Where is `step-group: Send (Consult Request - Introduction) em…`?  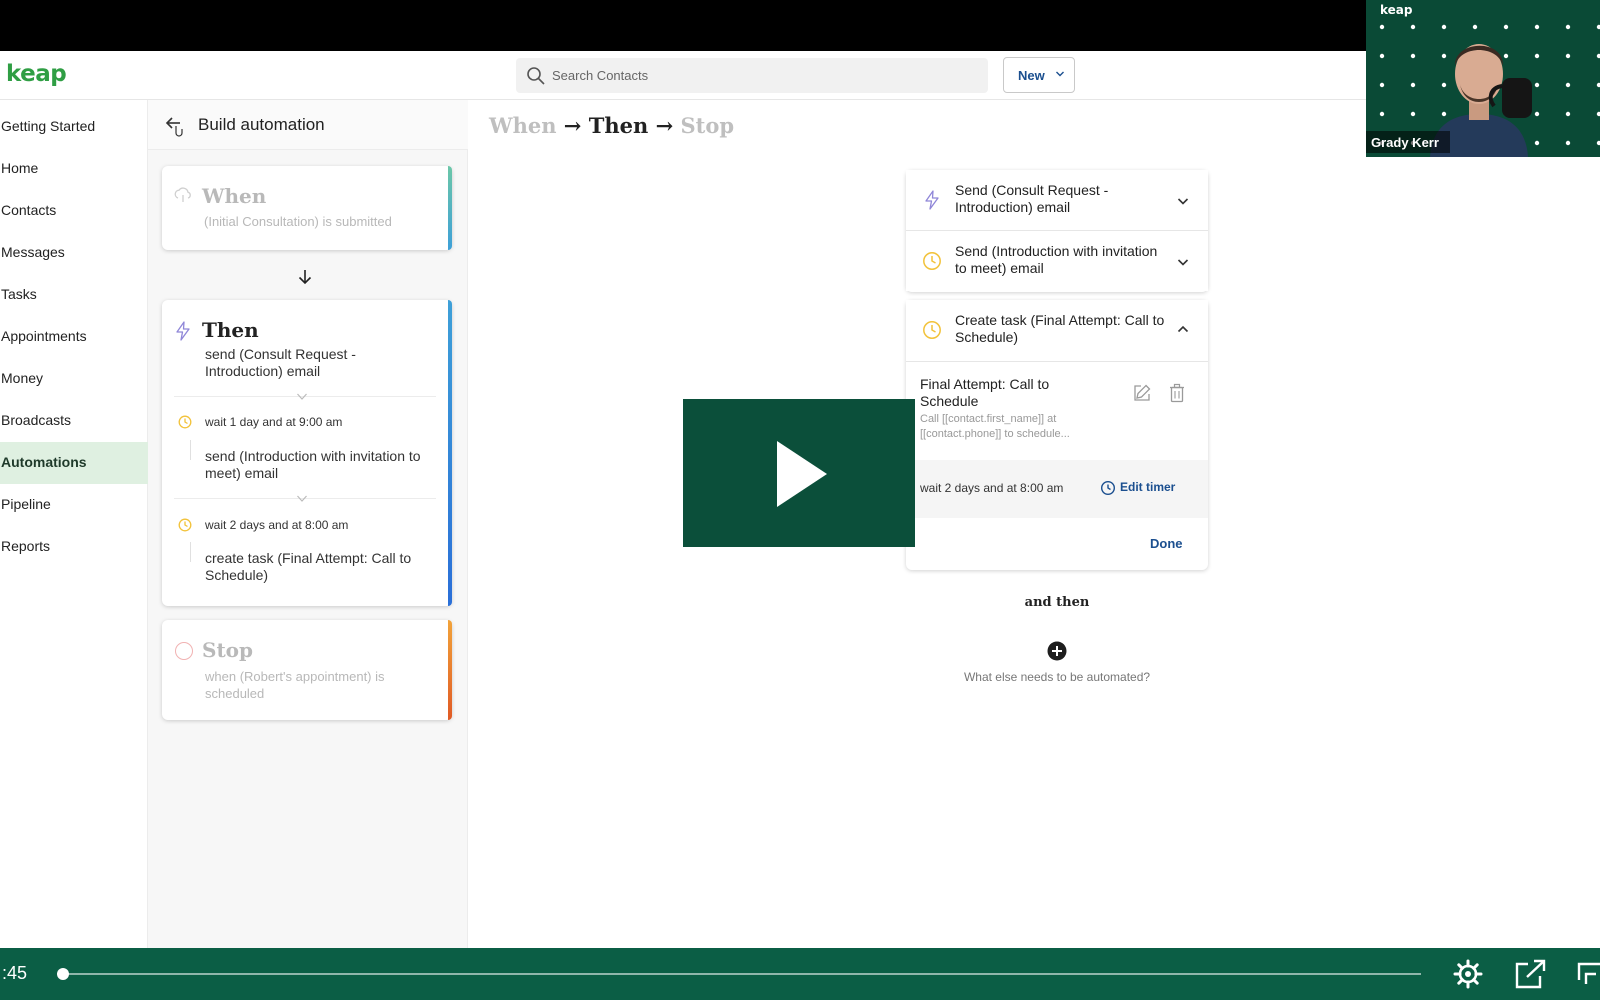 step-group: Send (Consult Request - Introduction) em… is located at coordinates (1057, 231).